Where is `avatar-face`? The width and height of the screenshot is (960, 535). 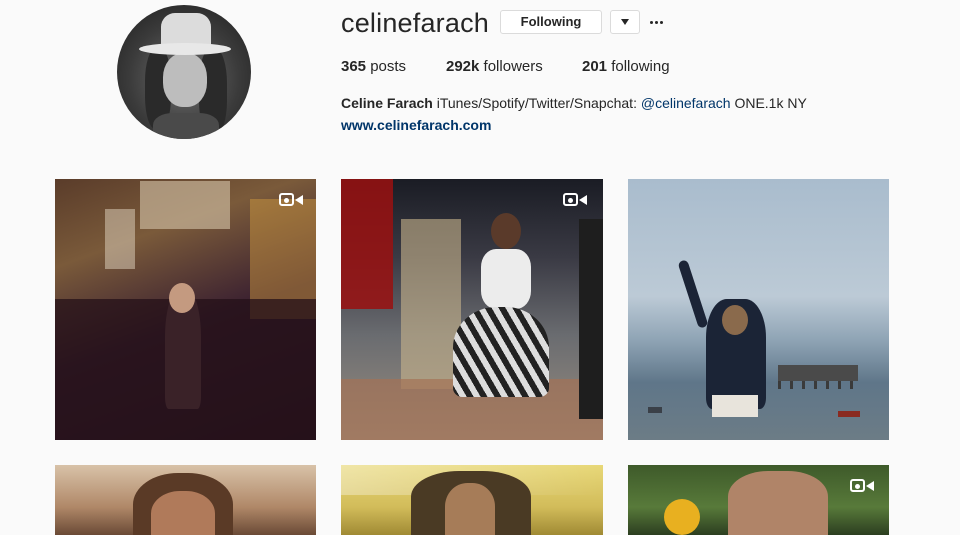
avatar-face is located at coordinates (185, 80).